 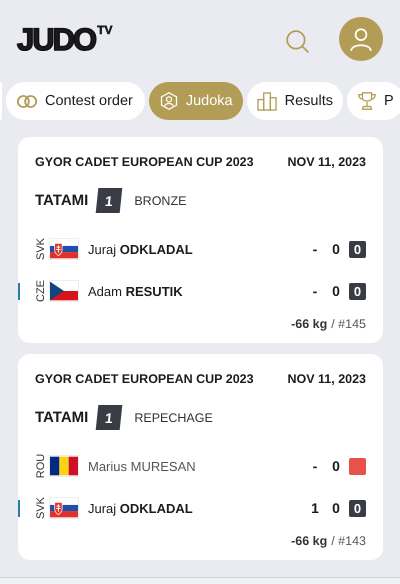 I want to click on tab: Contest order, so click(x=75, y=101).